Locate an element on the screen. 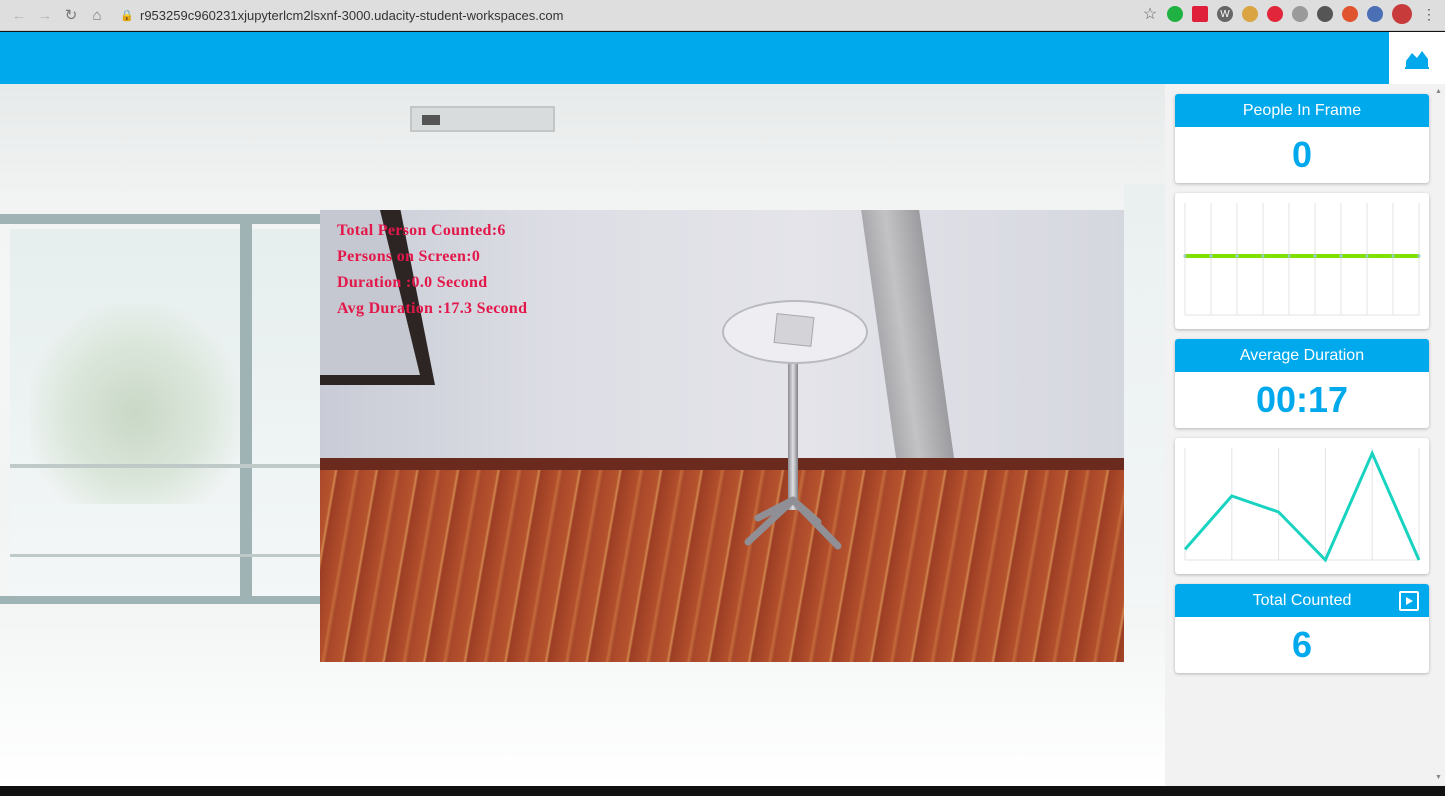 Image resolution: width=1445 pixels, height=796 pixels. people-chart-card is located at coordinates (1302, 261).